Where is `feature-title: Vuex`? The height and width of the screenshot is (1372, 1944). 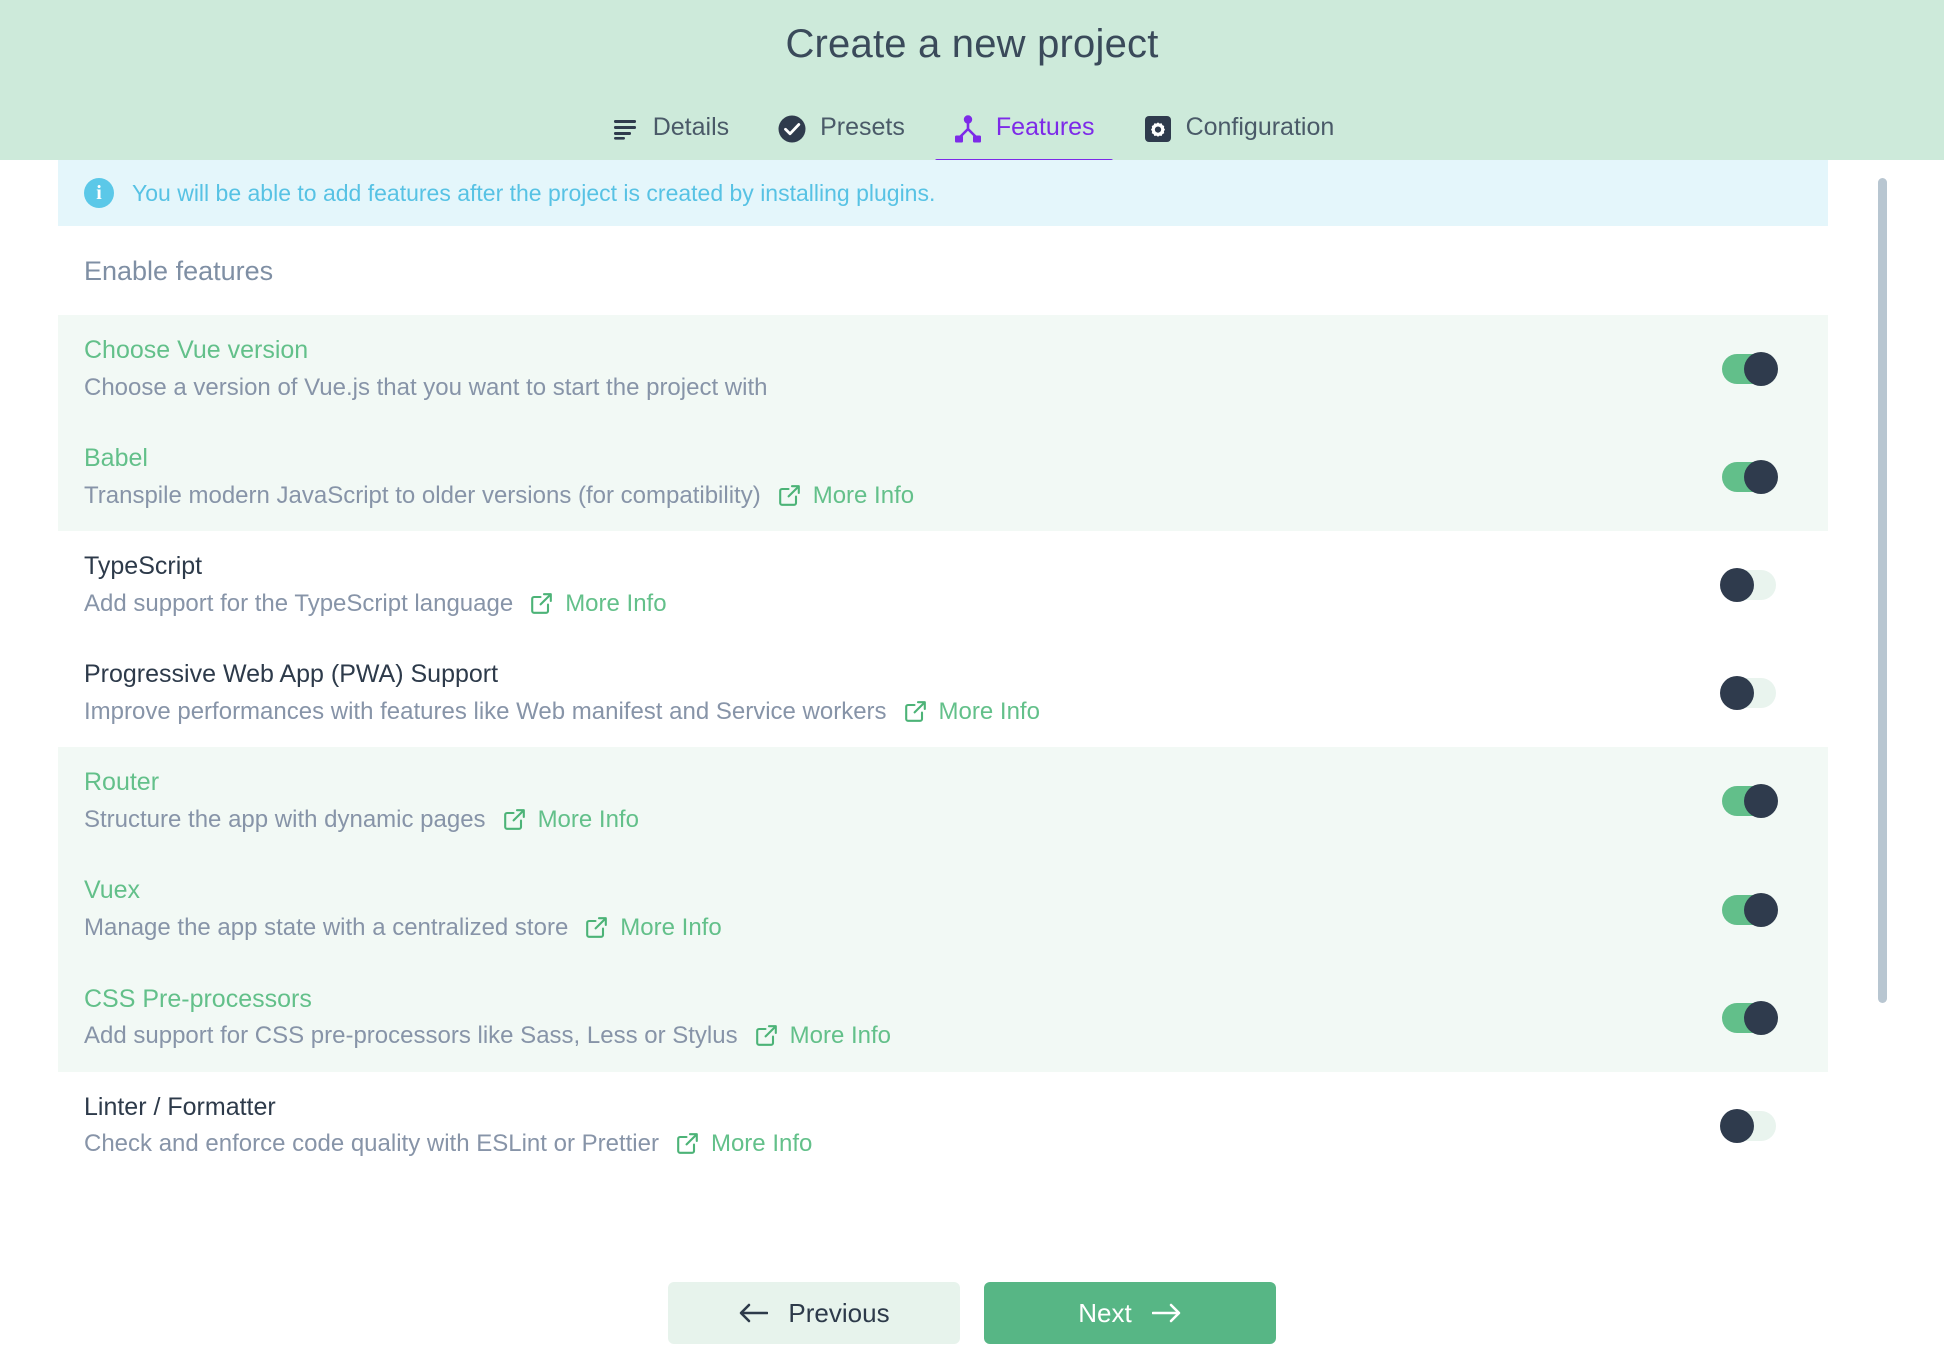
feature-title: Vuex is located at coordinates (112, 890).